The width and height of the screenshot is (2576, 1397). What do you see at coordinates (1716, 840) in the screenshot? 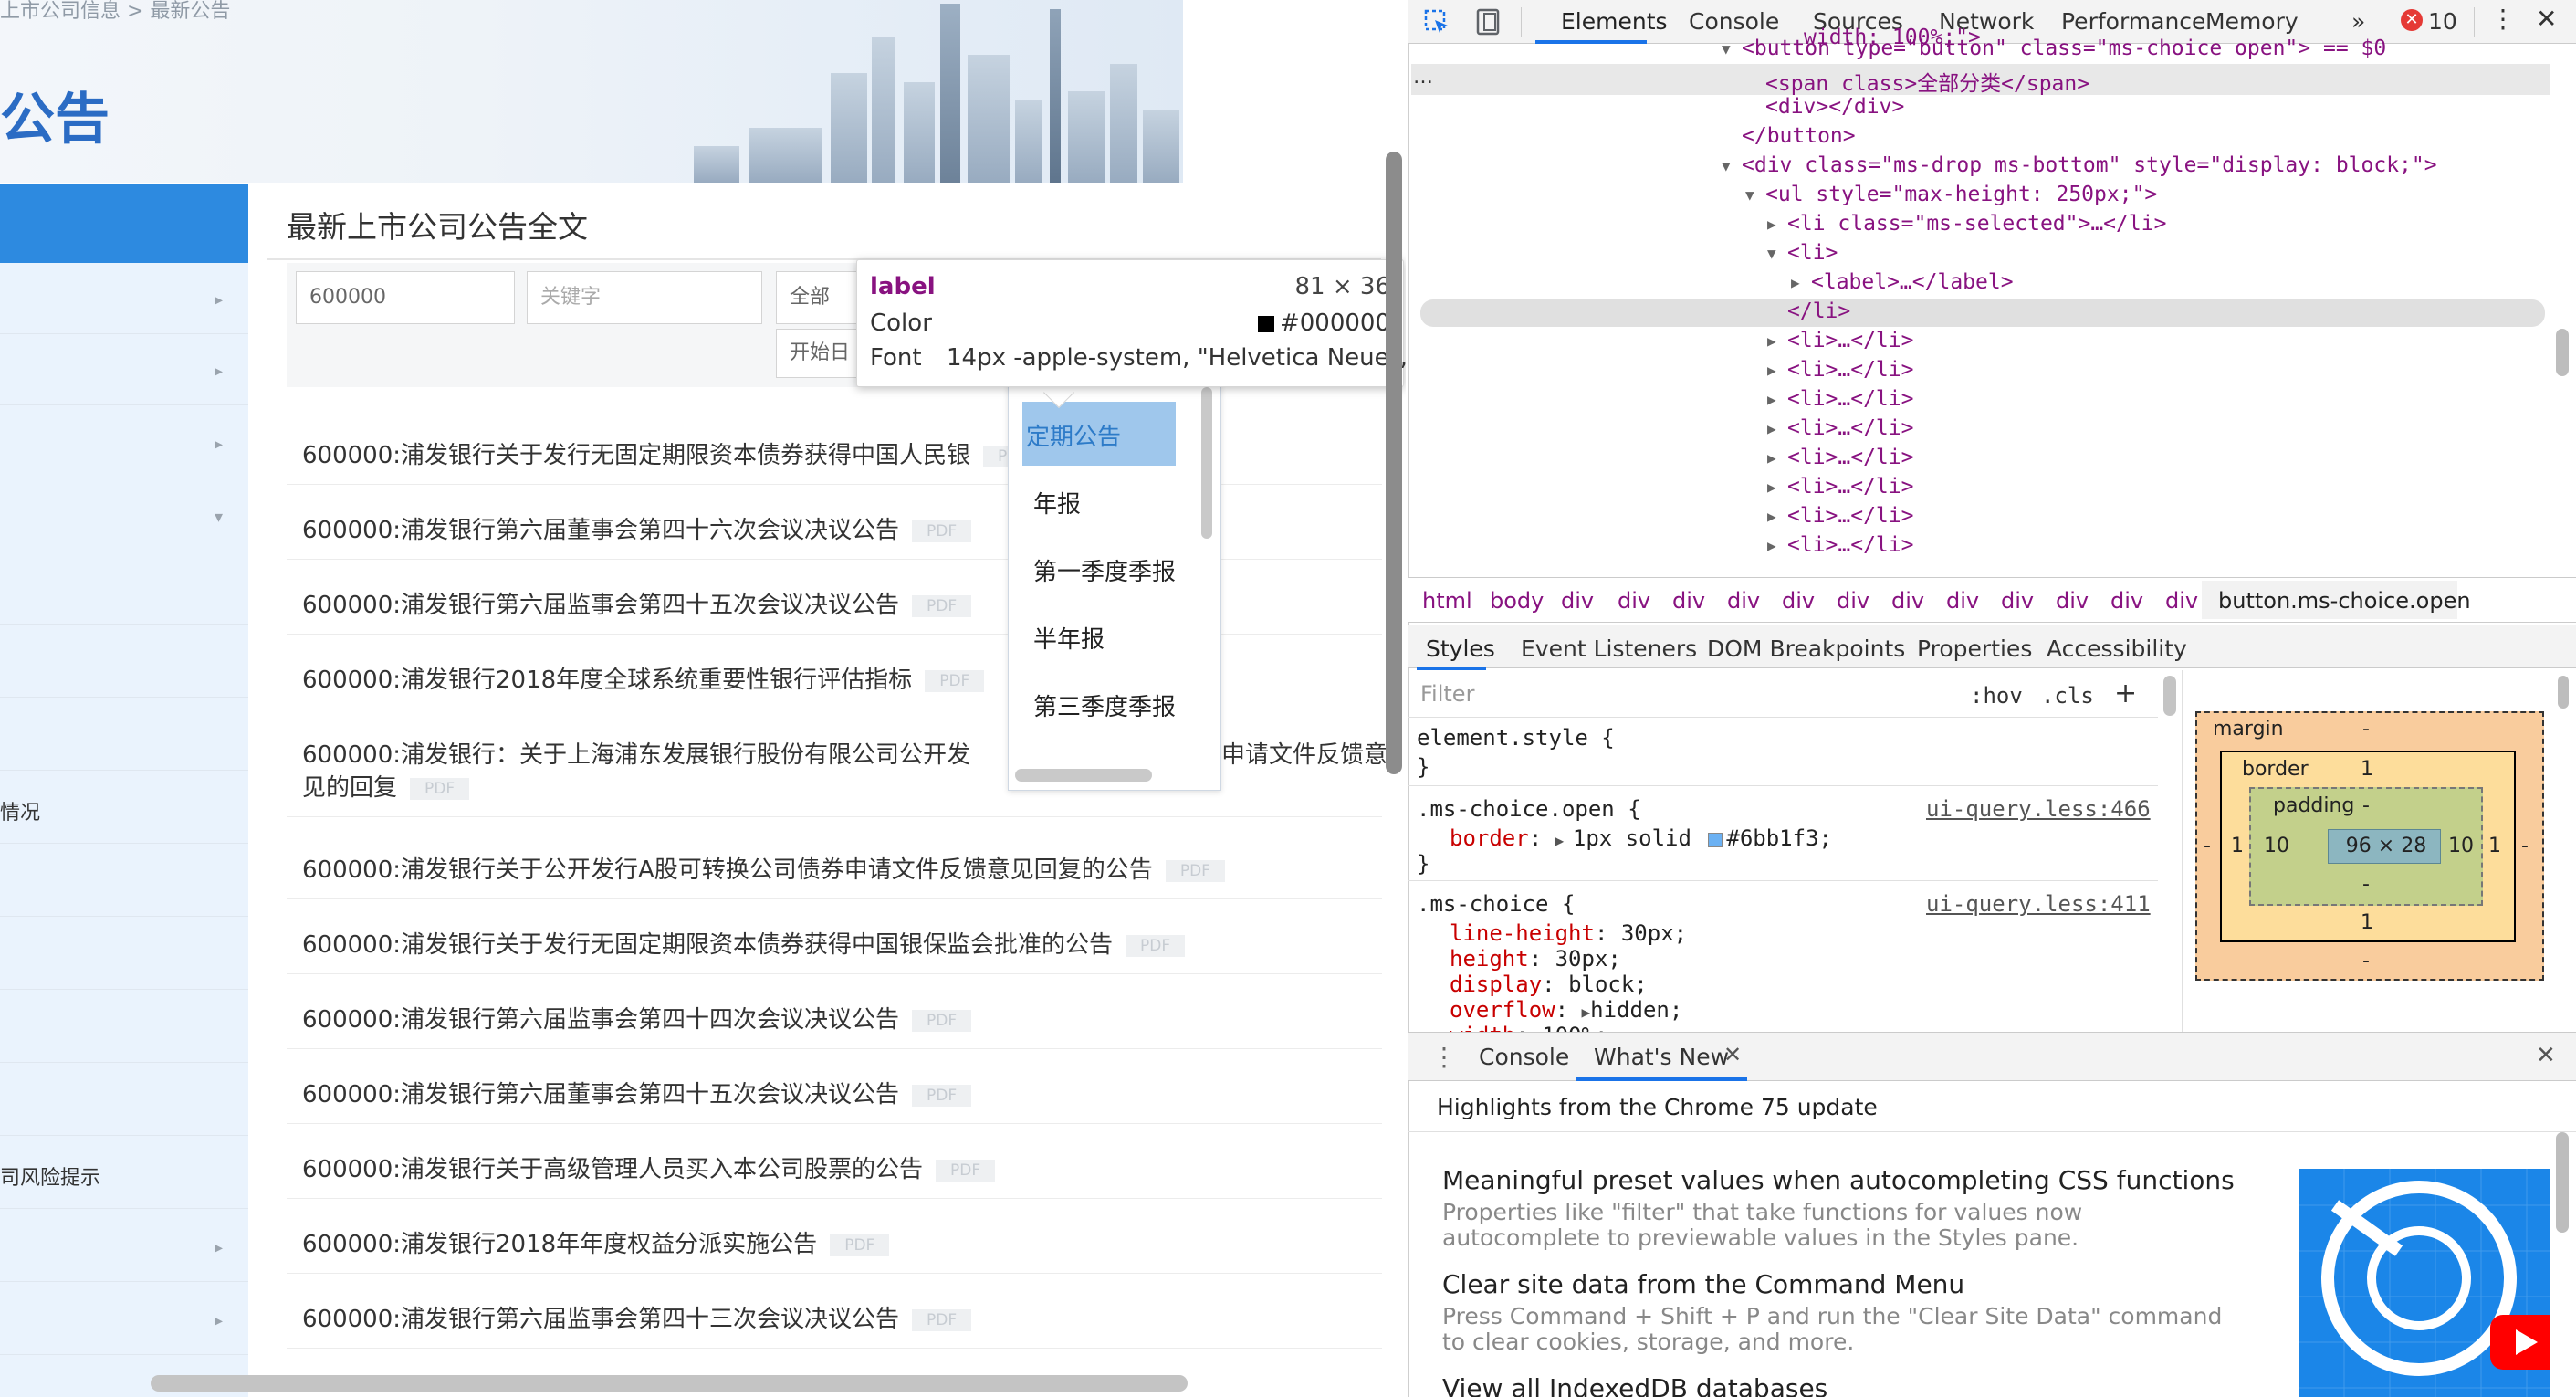
I see `color-swatch-icon` at bounding box center [1716, 840].